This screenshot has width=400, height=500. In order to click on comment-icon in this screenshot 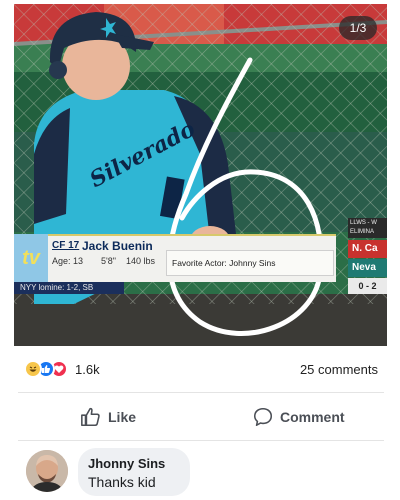, I will do `click(263, 417)`.